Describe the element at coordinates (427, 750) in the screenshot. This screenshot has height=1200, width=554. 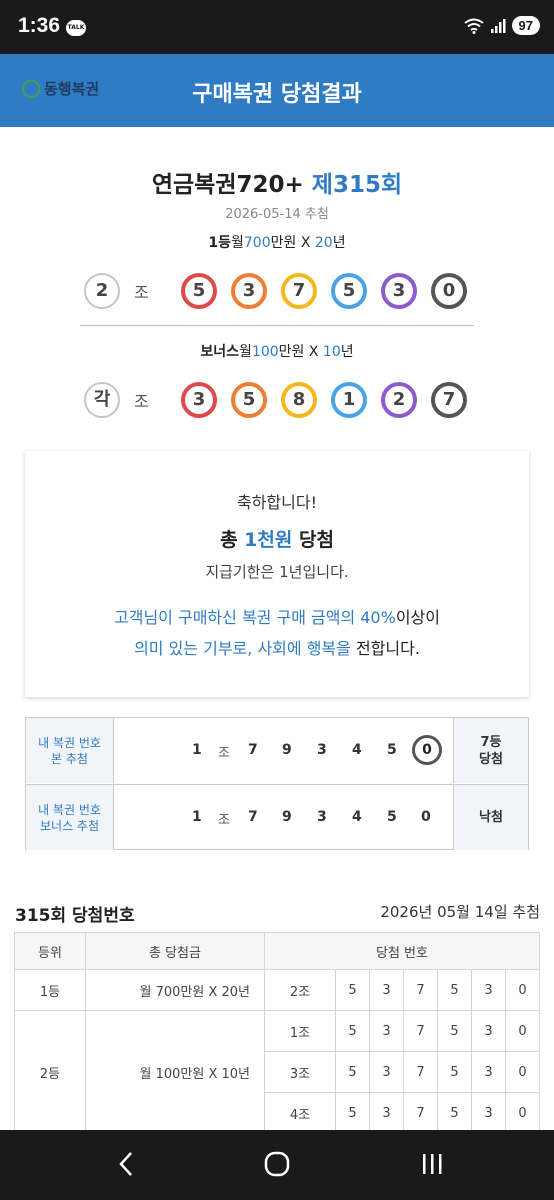
I see `matched-digit: 0` at that location.